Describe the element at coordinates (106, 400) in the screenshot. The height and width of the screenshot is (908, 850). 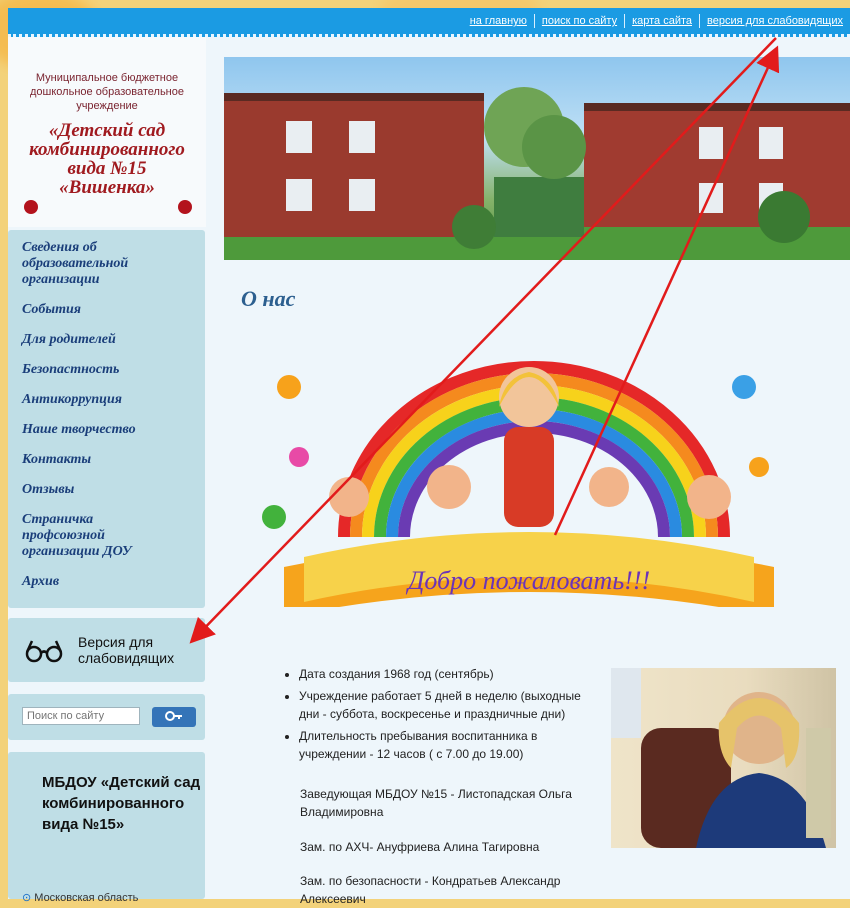
I see `sidebar-item-anticorruption: Антикоррупция` at that location.